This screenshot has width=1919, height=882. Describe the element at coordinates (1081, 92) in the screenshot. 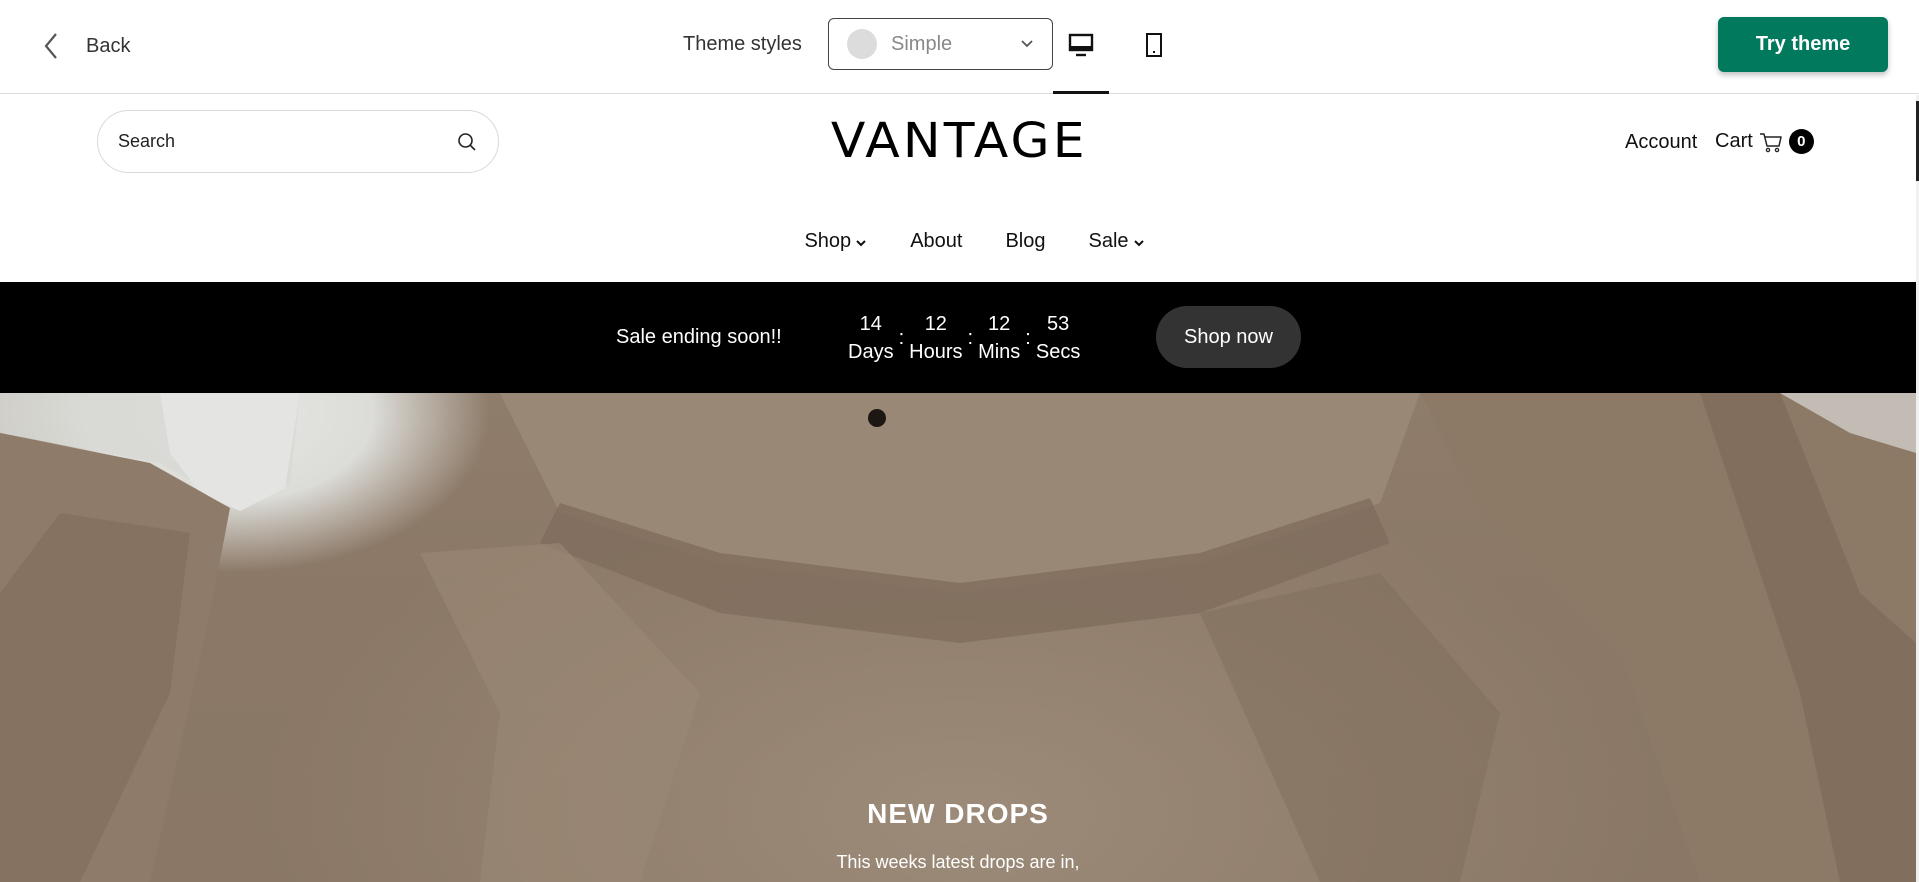

I see `active-device-indicator` at that location.